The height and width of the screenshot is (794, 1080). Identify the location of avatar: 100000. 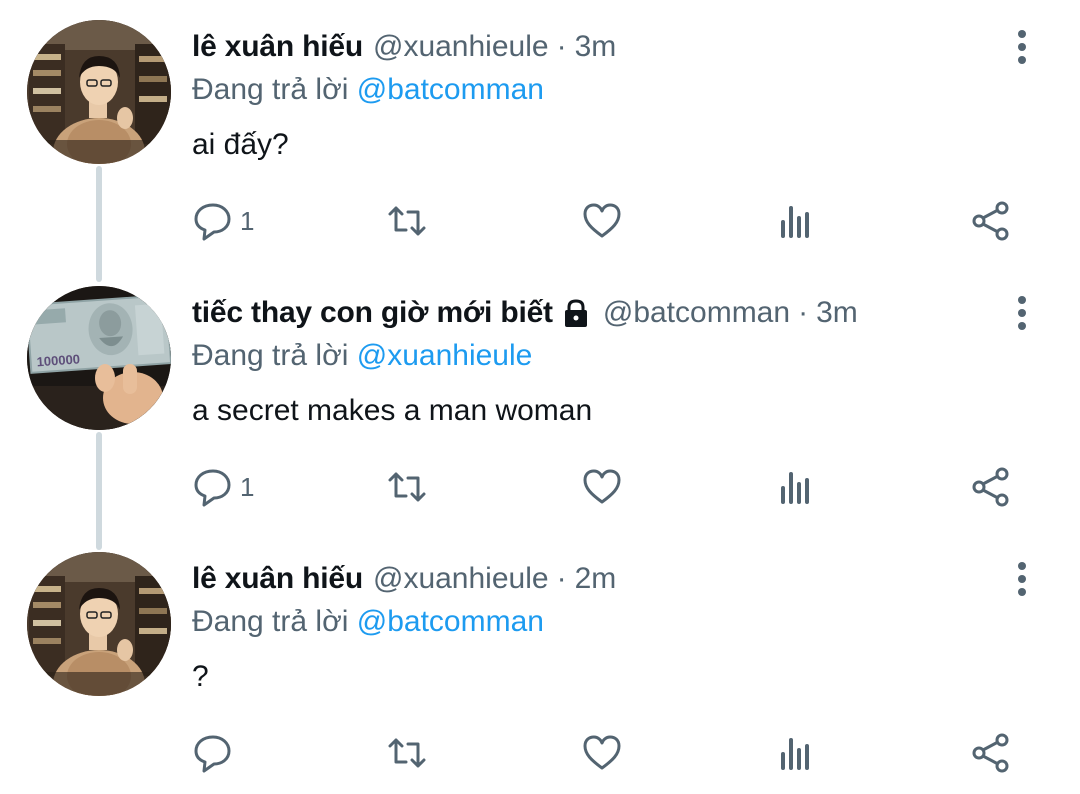
(99, 358).